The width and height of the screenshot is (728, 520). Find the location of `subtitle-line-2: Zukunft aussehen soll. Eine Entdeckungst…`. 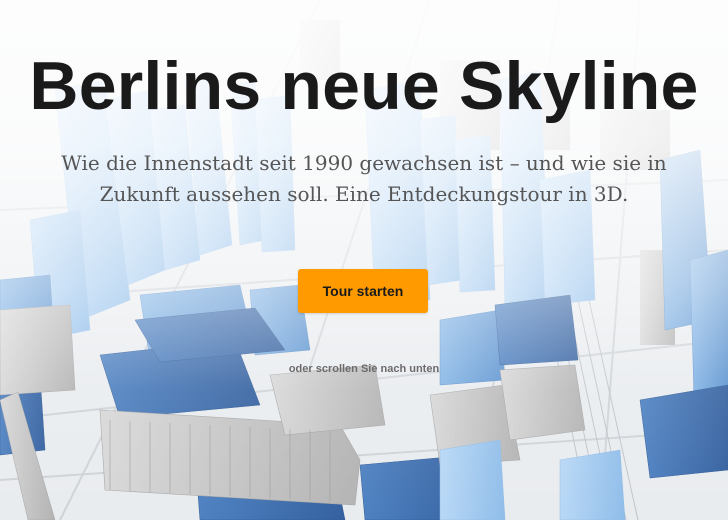

subtitle-line-2: Zukunft aussehen soll. Eine Entdeckungst… is located at coordinates (364, 194).